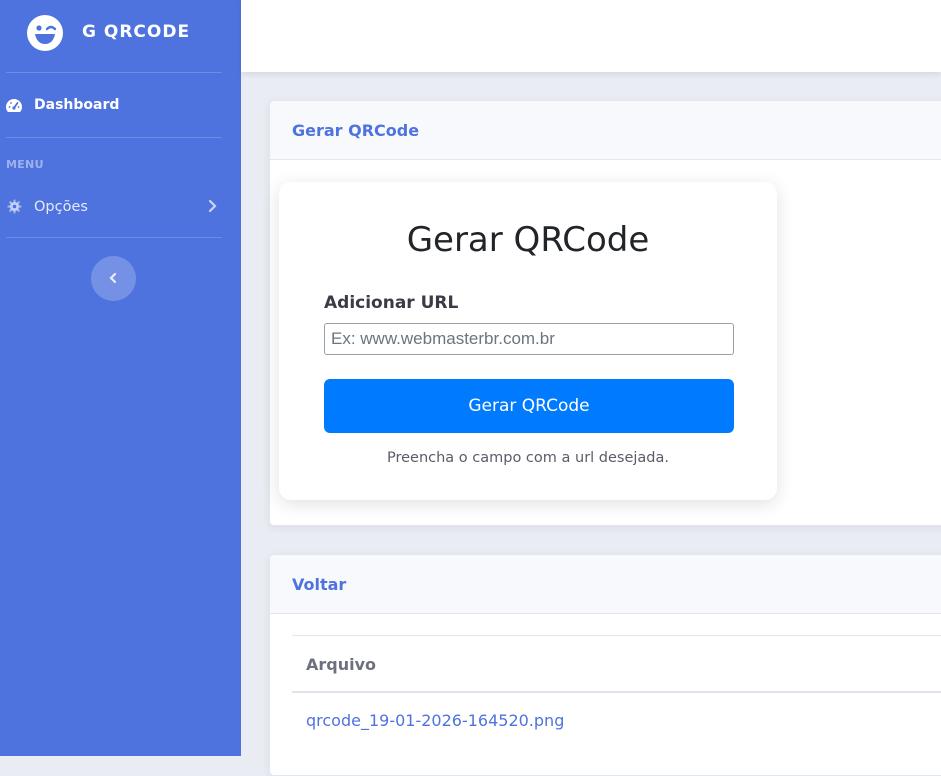 The width and height of the screenshot is (941, 776). I want to click on sidebar-heading: MENU, so click(25, 164).